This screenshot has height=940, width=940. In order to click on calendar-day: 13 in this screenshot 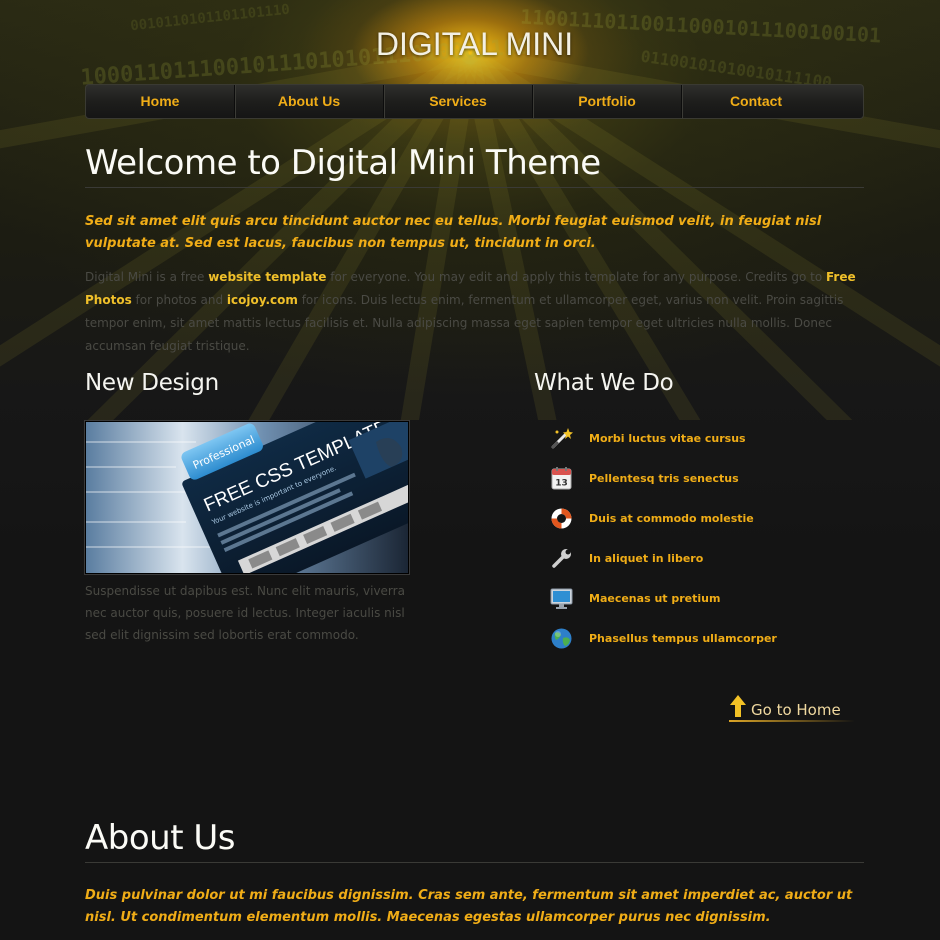, I will do `click(561, 483)`.